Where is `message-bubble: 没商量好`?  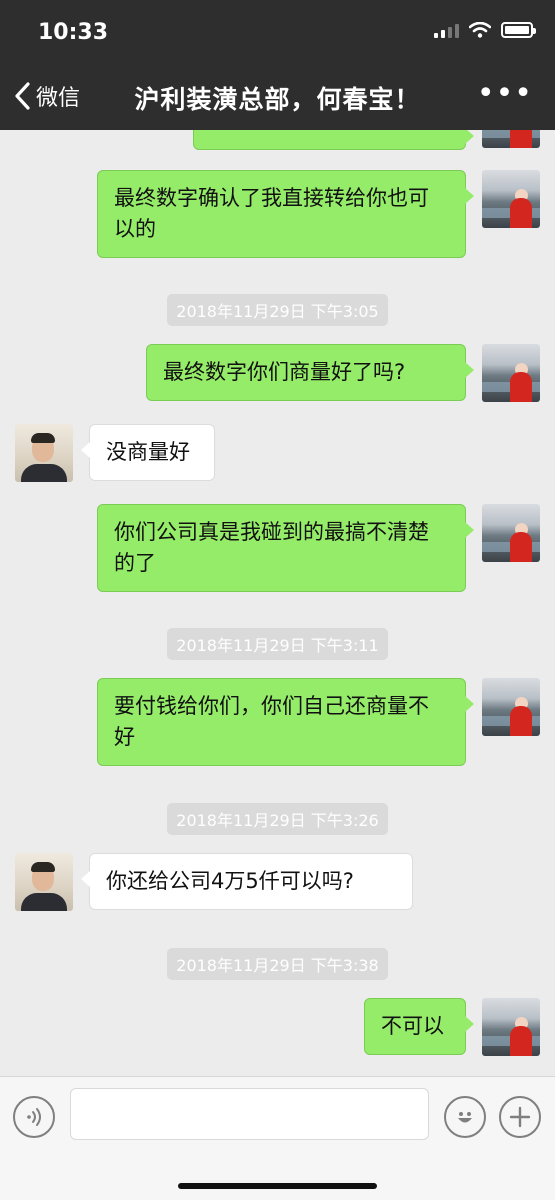 message-bubble: 没商量好 is located at coordinates (148, 452).